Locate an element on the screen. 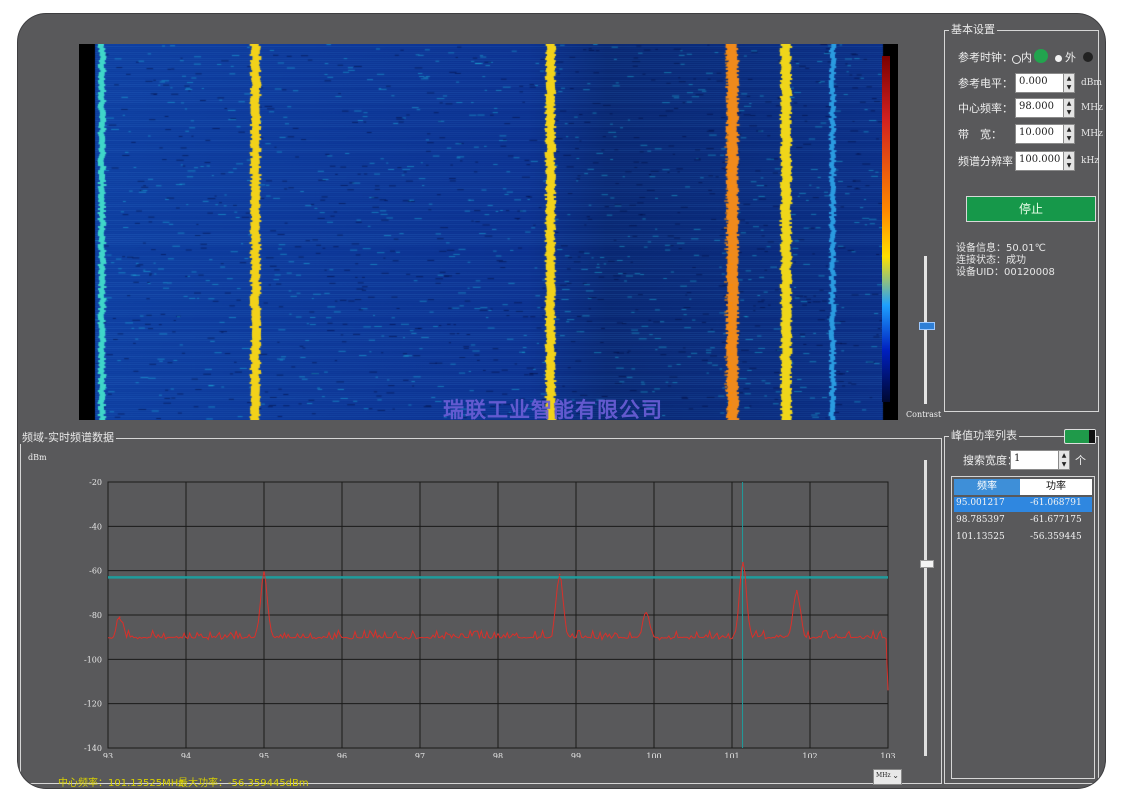 This screenshot has width=1122, height=802. x-tick-label: 96 is located at coordinates (342, 755).